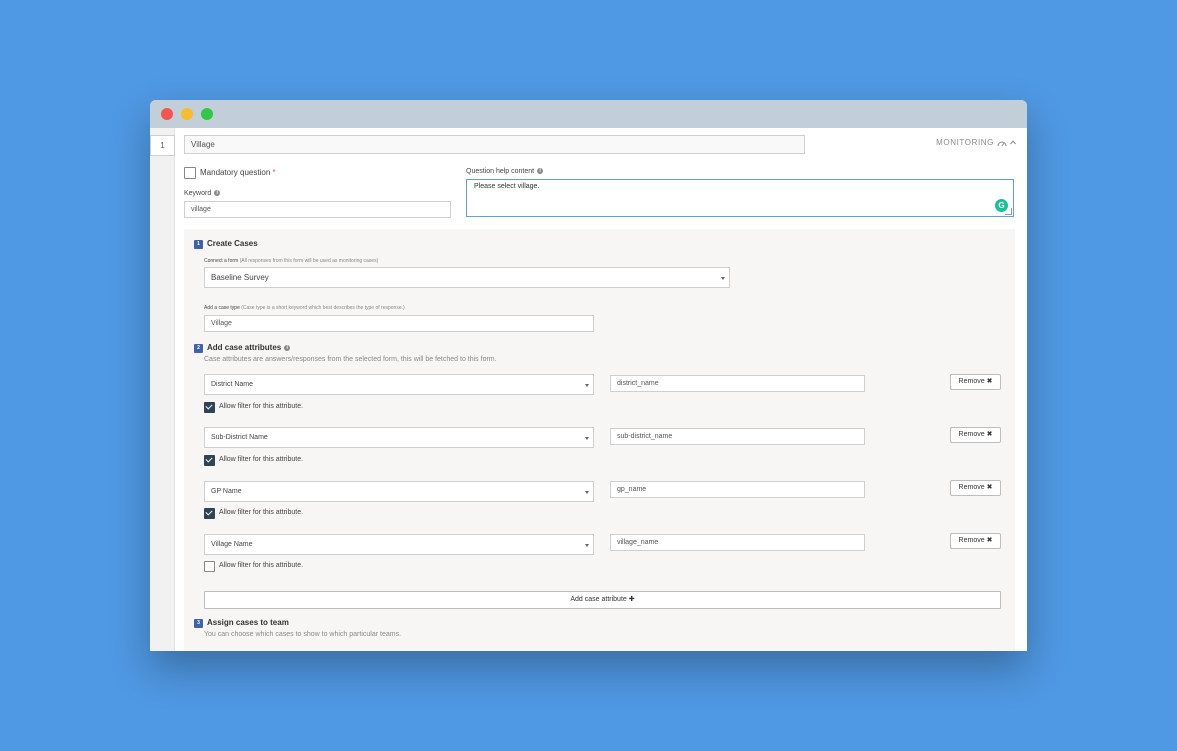 This screenshot has height=751, width=1177. Describe the element at coordinates (399, 437) in the screenshot. I see `attribute-field-select: Sub-District Name` at that location.